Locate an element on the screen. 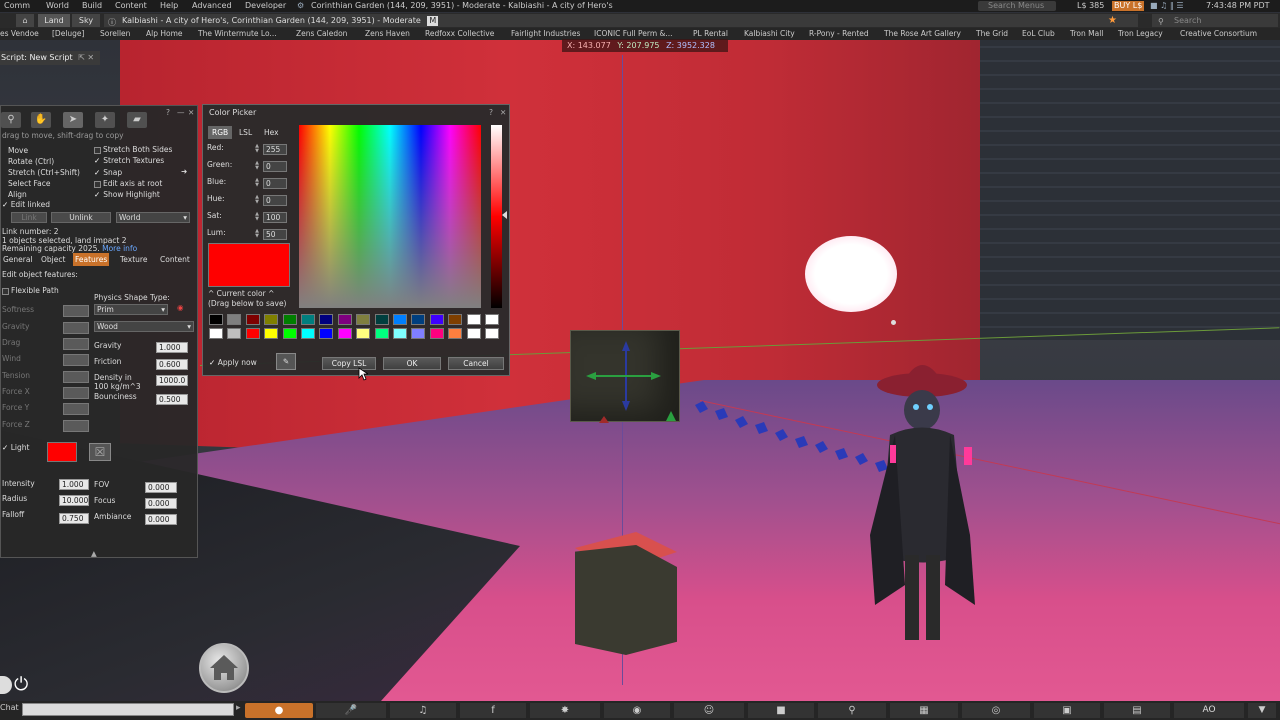  script-tab-close-icon: ⇱ ✕ is located at coordinates (86, 57).